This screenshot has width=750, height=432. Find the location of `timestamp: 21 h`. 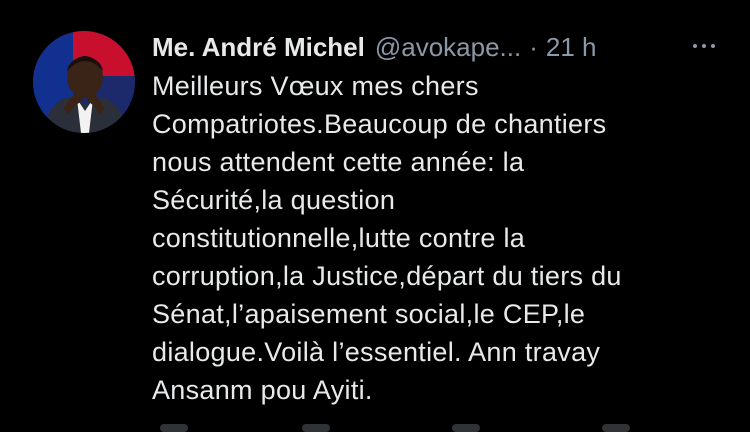

timestamp: 21 h is located at coordinates (571, 47).